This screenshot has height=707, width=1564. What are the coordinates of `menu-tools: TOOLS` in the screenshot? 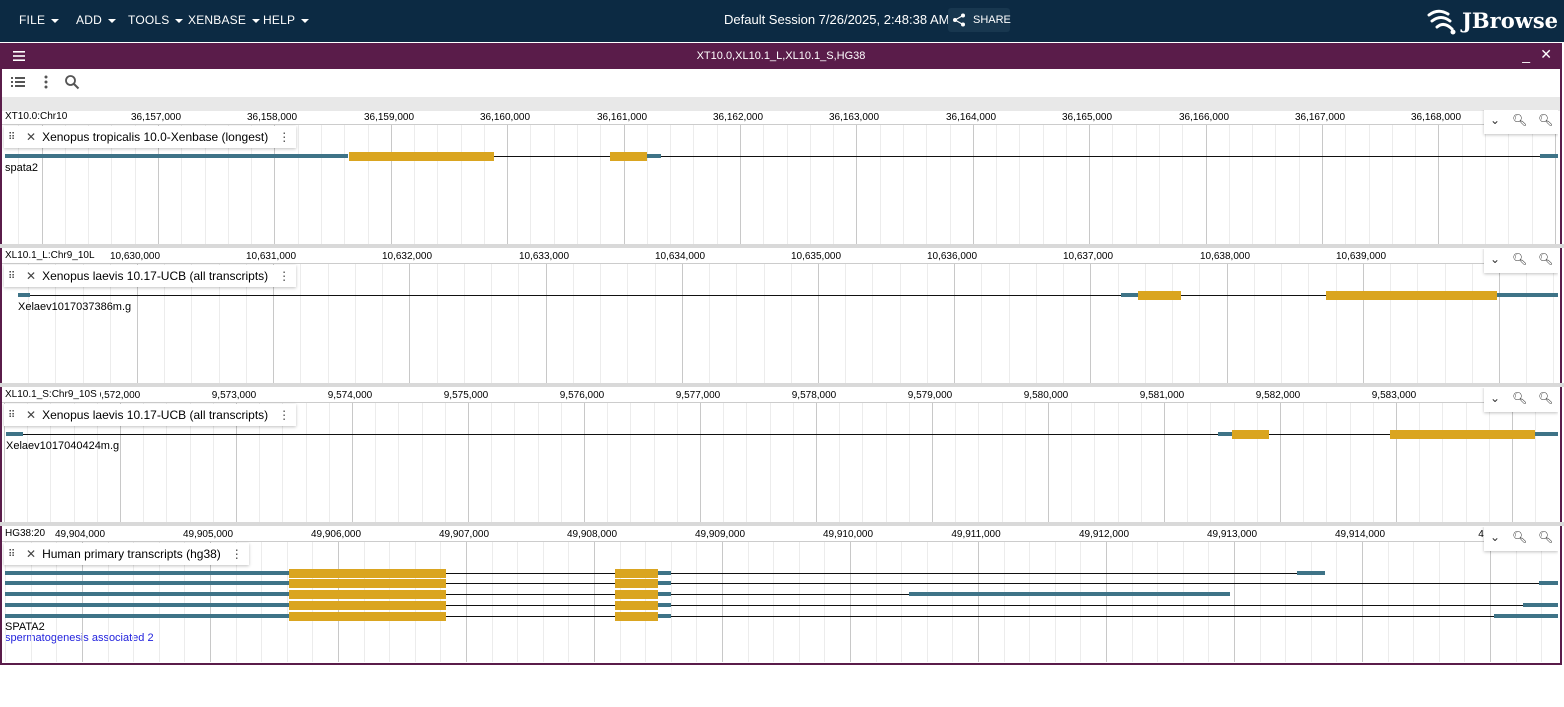 It's located at (156, 20).